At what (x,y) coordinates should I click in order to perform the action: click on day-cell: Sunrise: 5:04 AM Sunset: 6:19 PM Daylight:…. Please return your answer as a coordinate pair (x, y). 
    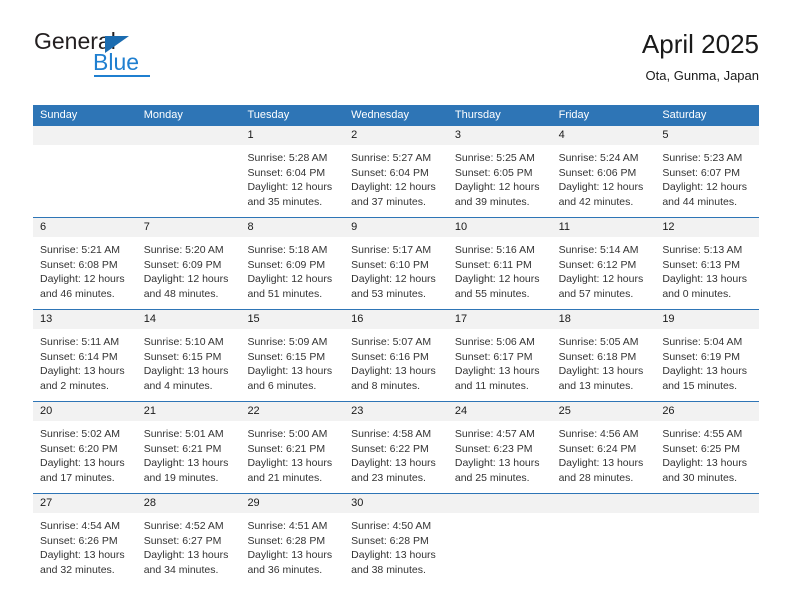
    Looking at the image, I should click on (707, 365).